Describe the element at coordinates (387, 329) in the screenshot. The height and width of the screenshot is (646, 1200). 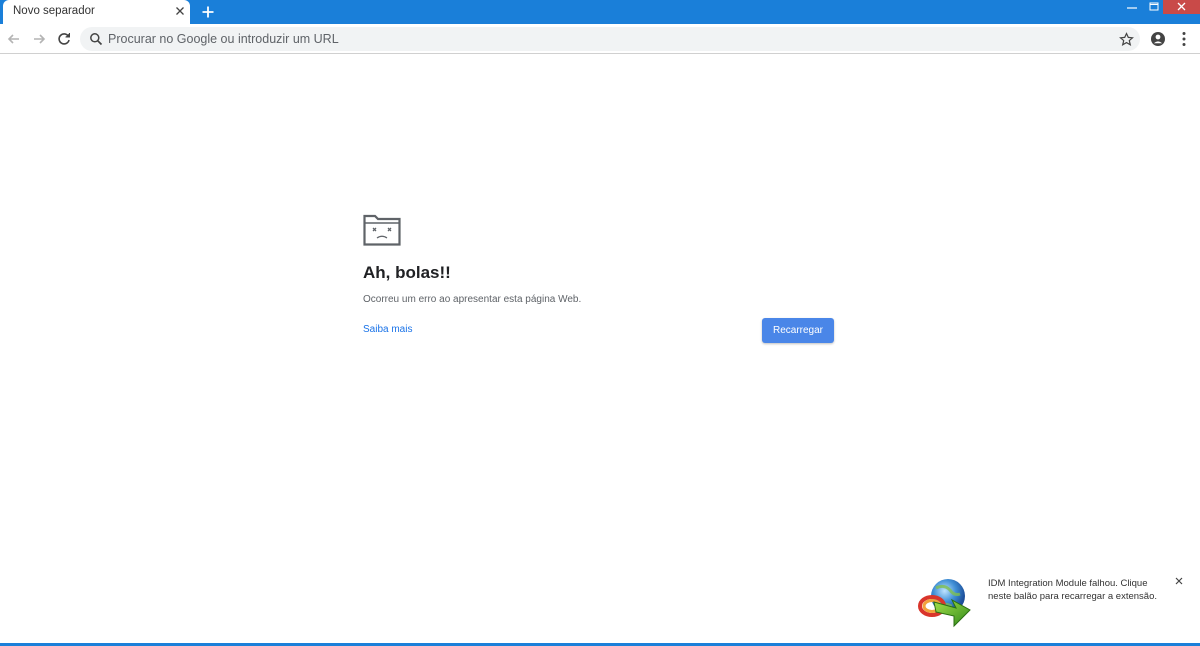
I see `learn-more-link: Saiba mais` at that location.